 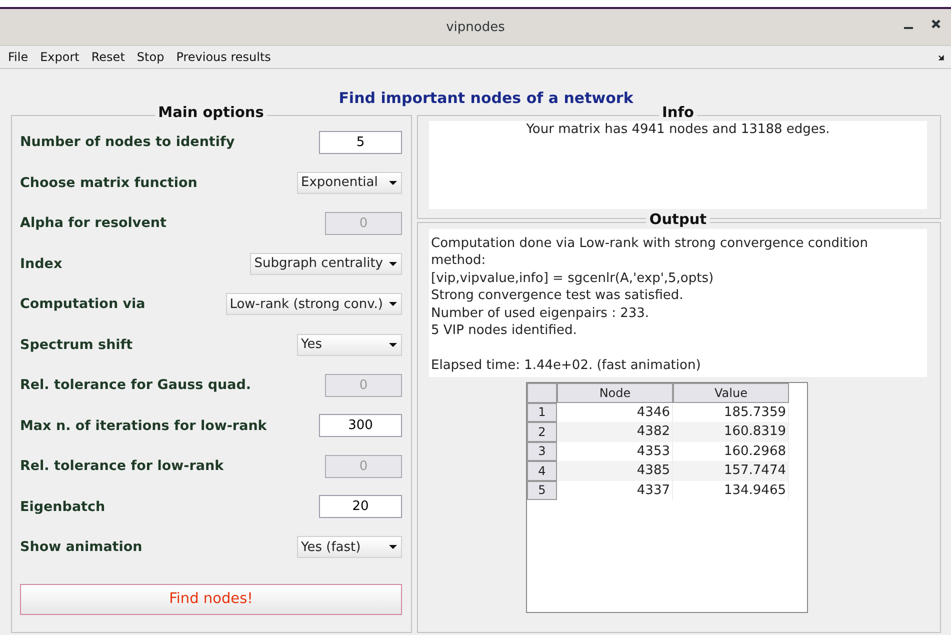 I want to click on option-label: Rel. tolerance for Gauss quad., so click(x=136, y=385).